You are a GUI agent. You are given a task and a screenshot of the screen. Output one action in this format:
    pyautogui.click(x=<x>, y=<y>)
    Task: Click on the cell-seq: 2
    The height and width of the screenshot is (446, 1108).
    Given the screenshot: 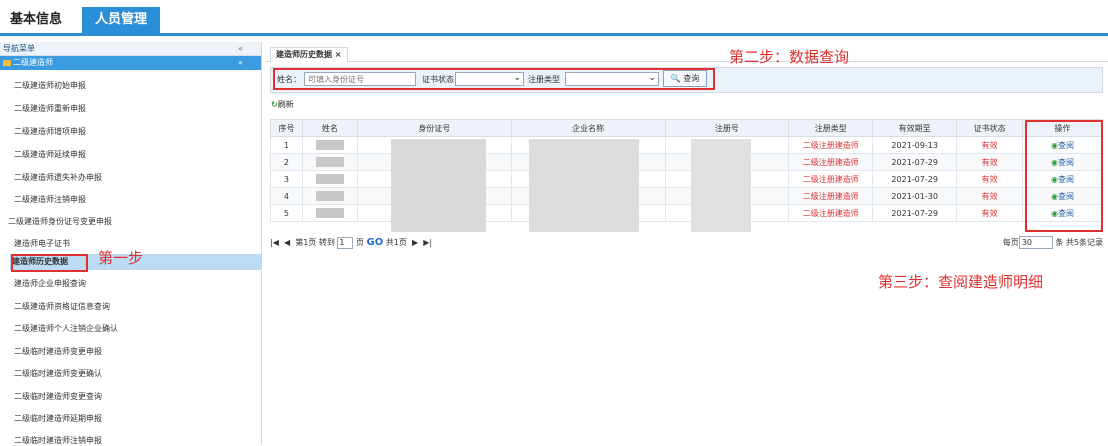 What is the action you would take?
    pyautogui.click(x=286, y=162)
    